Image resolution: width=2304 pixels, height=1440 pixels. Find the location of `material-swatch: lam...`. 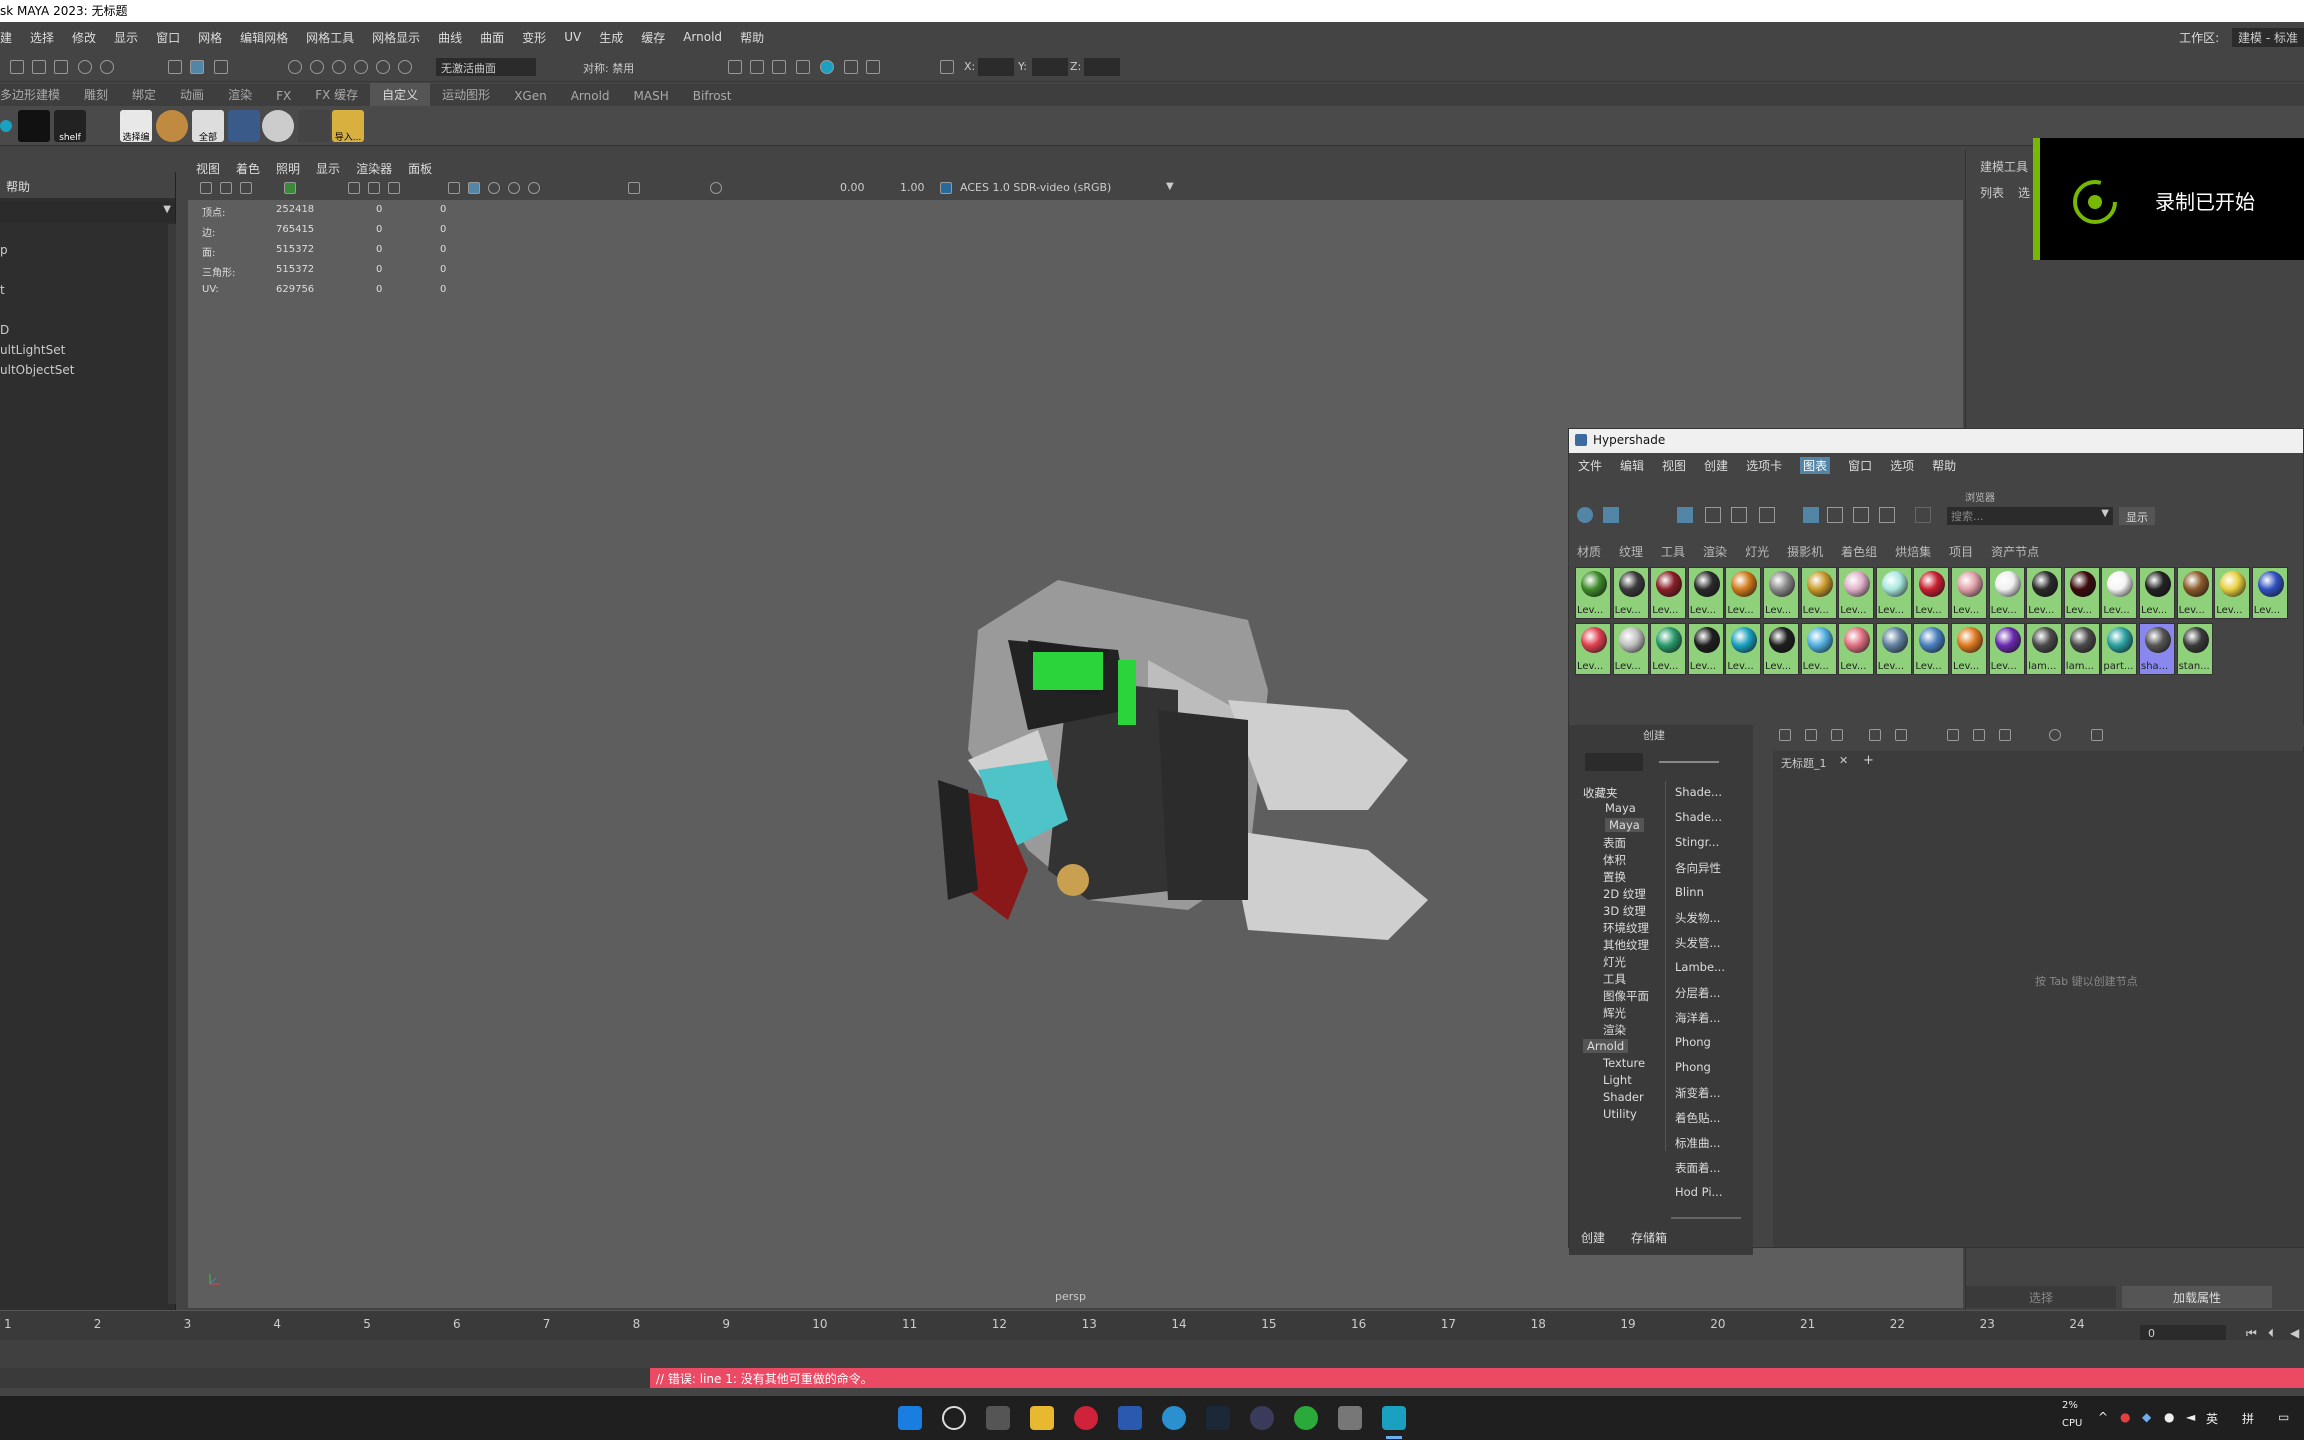

material-swatch: lam... is located at coordinates (2081, 649).